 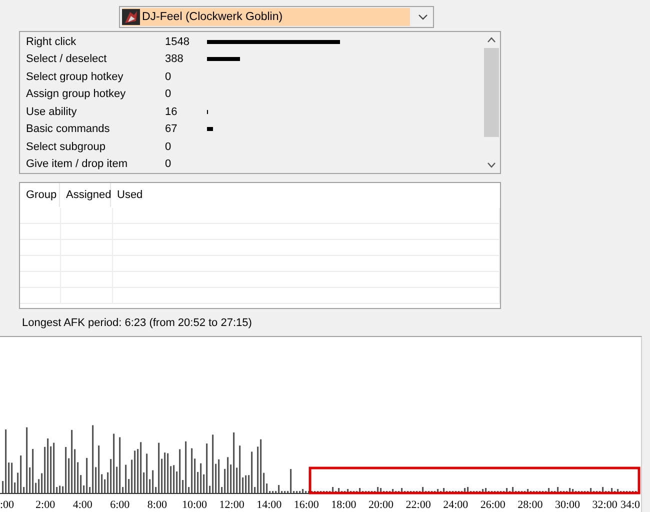 What do you see at coordinates (137, 323) in the screenshot?
I see `afk-summary: Longest AFK period: 6:23 (from 20:52 to 27:15)` at bounding box center [137, 323].